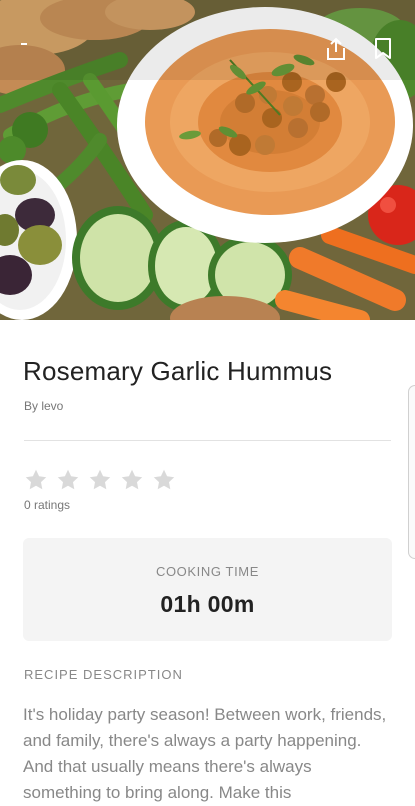  I want to click on share-icon, so click(336, 49).